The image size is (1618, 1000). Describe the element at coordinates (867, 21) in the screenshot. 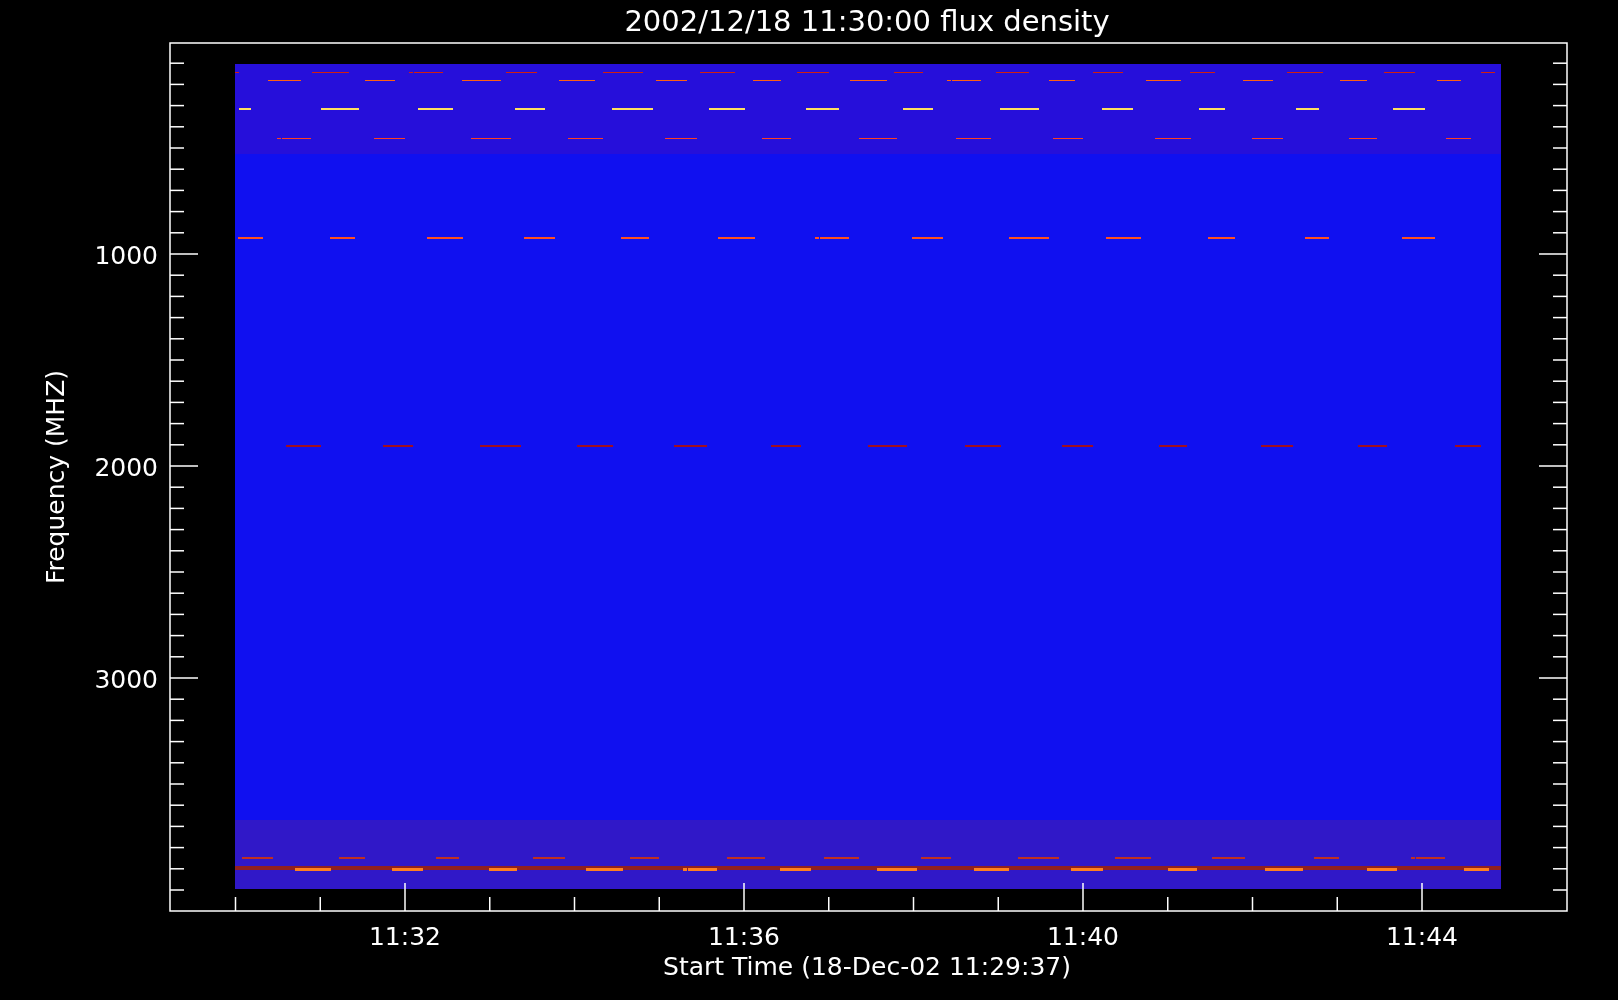

I see `chart-title: 2002/12/18 11:30:00 flux density` at that location.